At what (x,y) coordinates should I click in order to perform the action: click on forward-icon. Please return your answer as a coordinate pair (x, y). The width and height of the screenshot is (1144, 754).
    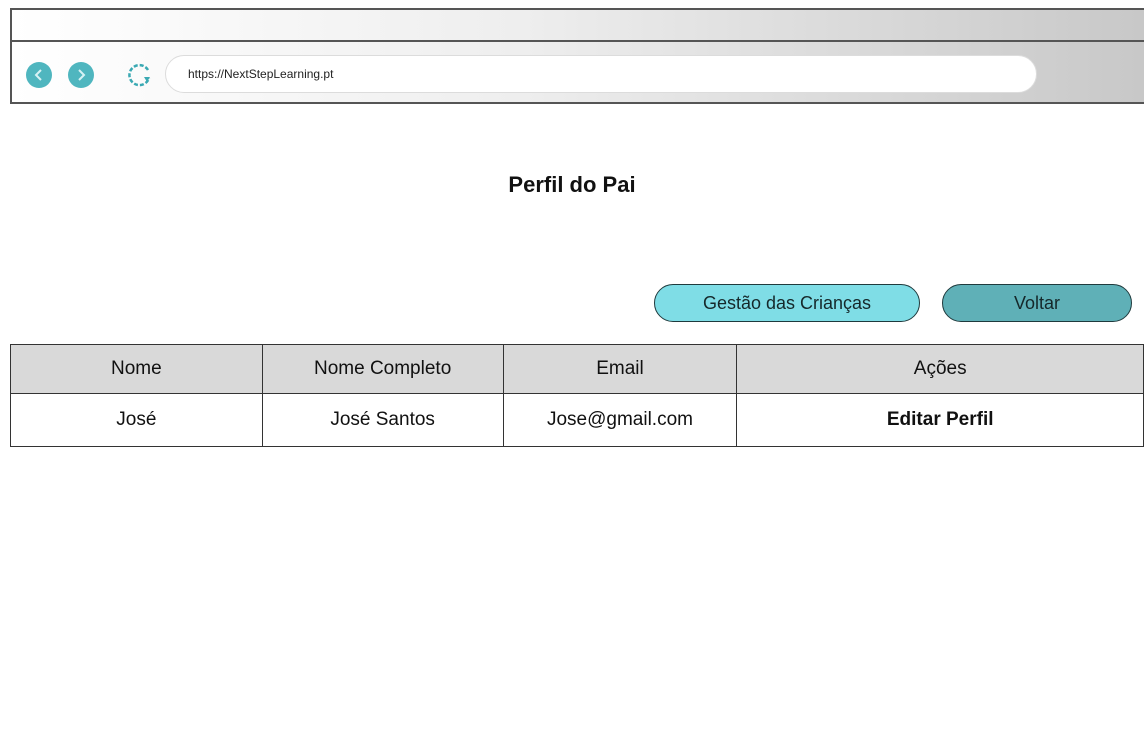
    Looking at the image, I should click on (81, 75).